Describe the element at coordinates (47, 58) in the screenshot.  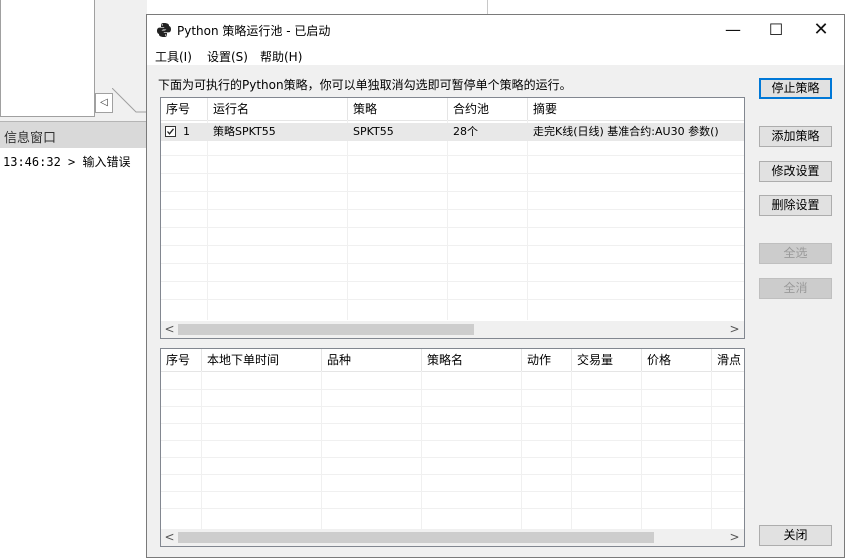
I see `background-list` at that location.